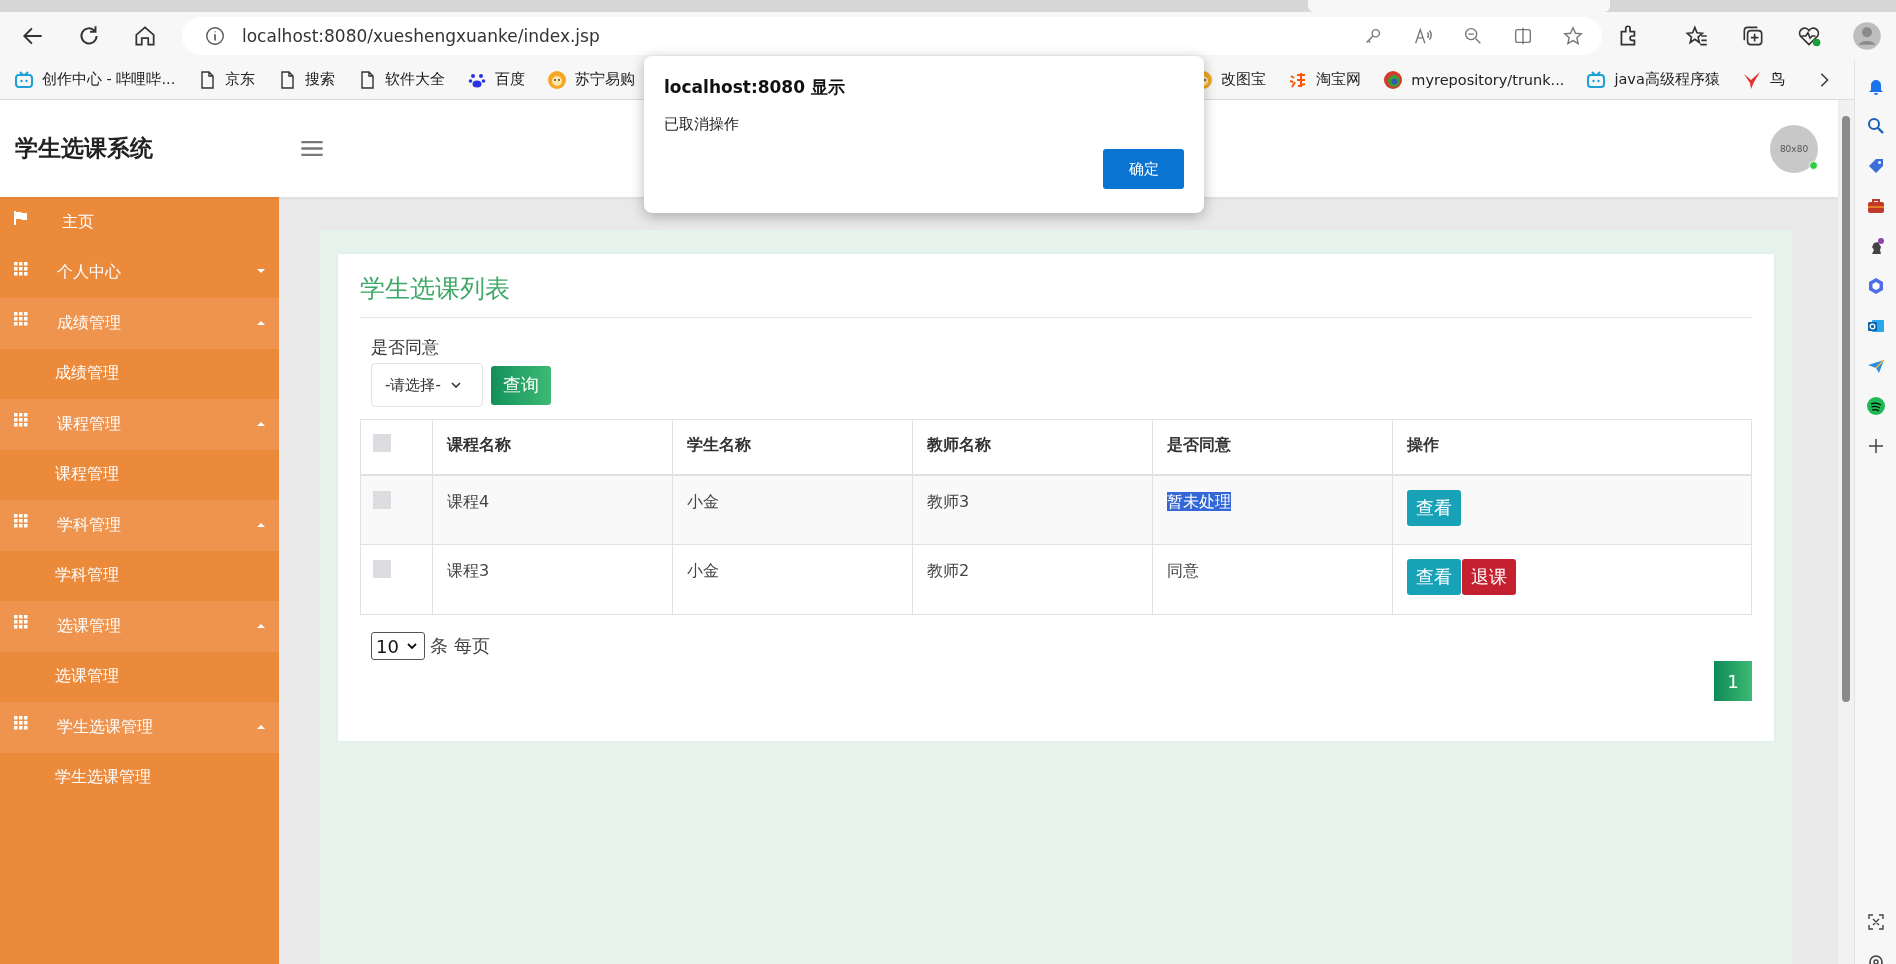 This screenshot has height=964, width=1896. What do you see at coordinates (959, 444) in the screenshot?
I see `column-header: 教师名称` at bounding box center [959, 444].